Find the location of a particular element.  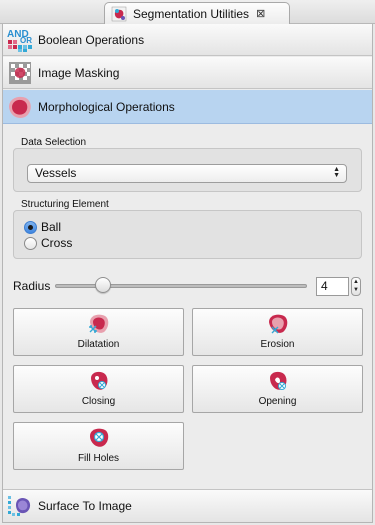

data-selection-label: Data Selection is located at coordinates (54, 142).